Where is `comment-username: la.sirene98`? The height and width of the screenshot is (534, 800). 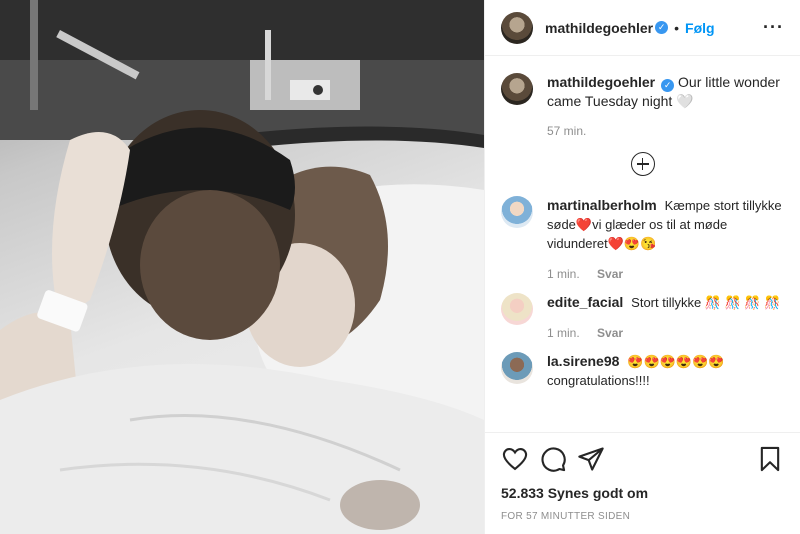 comment-username: la.sirene98 is located at coordinates (583, 361).